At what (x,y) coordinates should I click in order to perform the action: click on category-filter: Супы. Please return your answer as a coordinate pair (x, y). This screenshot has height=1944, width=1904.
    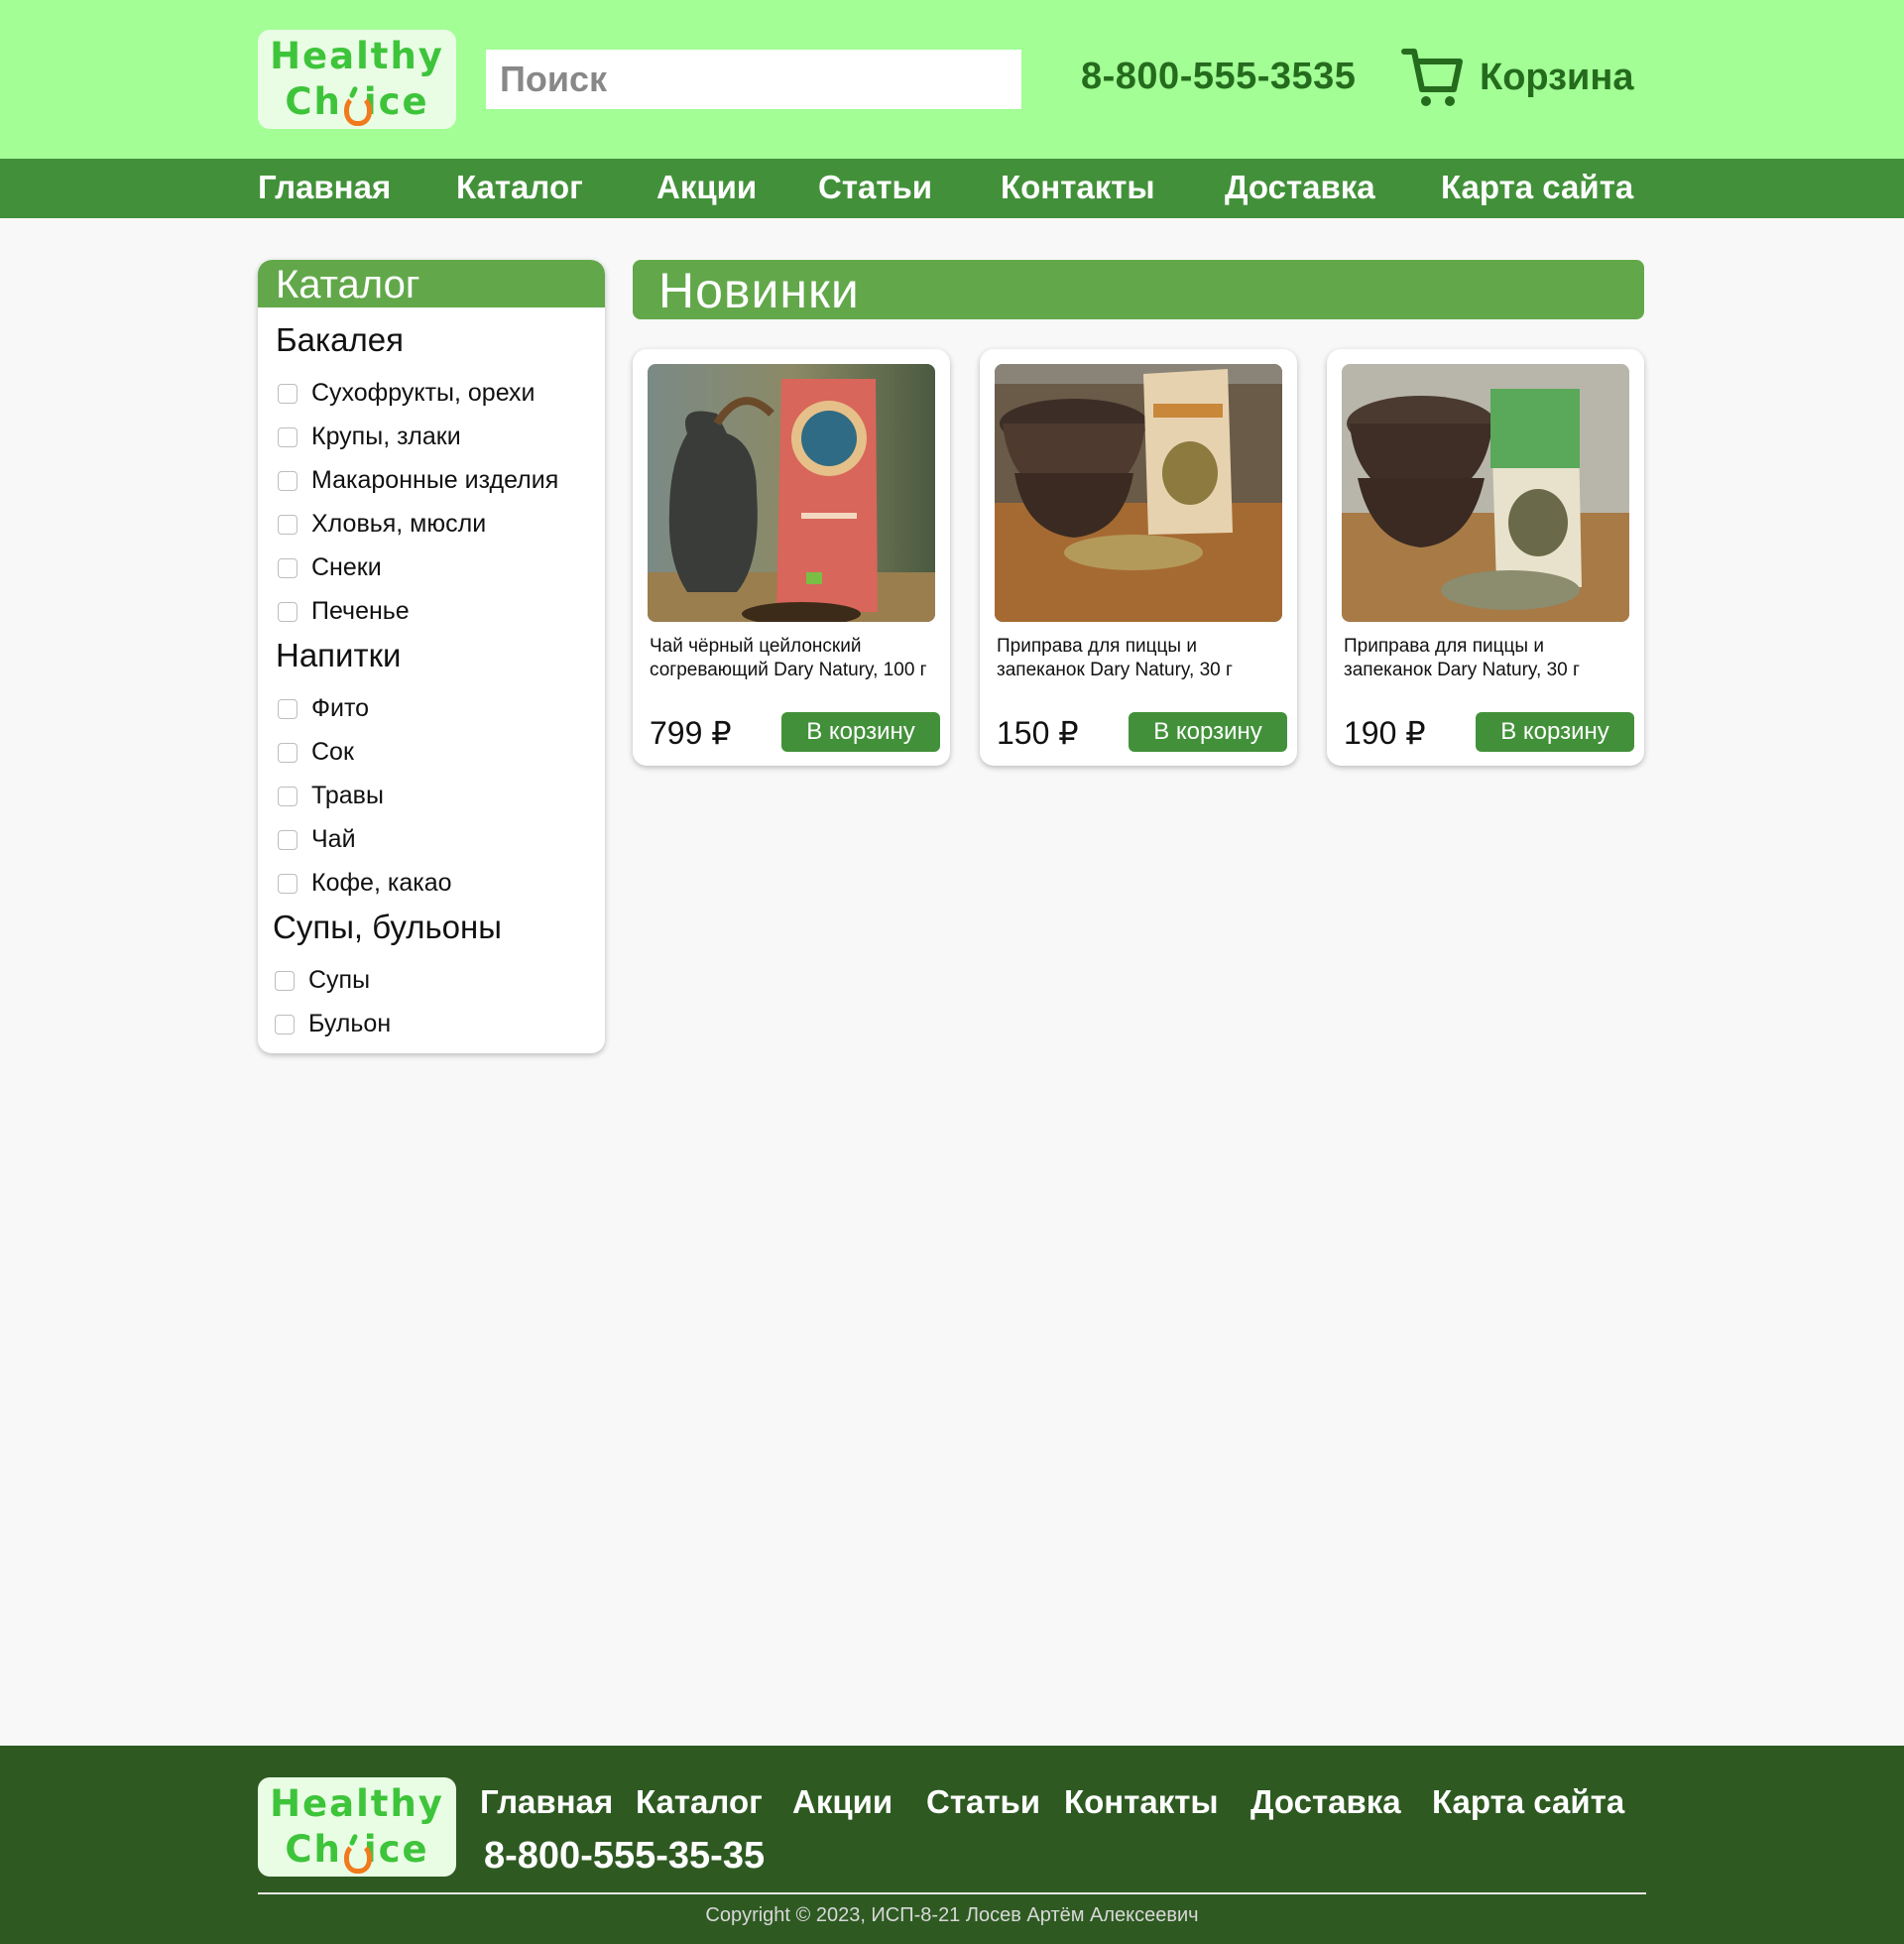
    Looking at the image, I should click on (322, 980).